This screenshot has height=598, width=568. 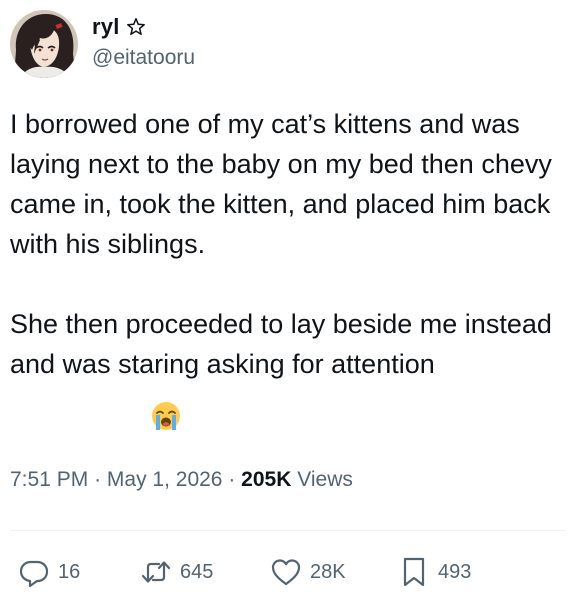 What do you see at coordinates (455, 571) in the screenshot?
I see `bookmark-count: 493` at bounding box center [455, 571].